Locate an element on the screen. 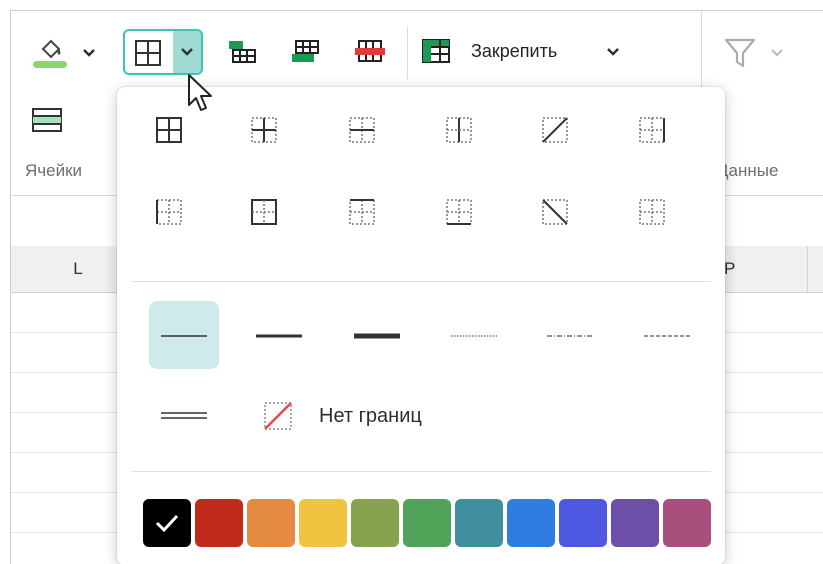 This screenshot has width=823, height=564. color-swatch-teal is located at coordinates (479, 523).